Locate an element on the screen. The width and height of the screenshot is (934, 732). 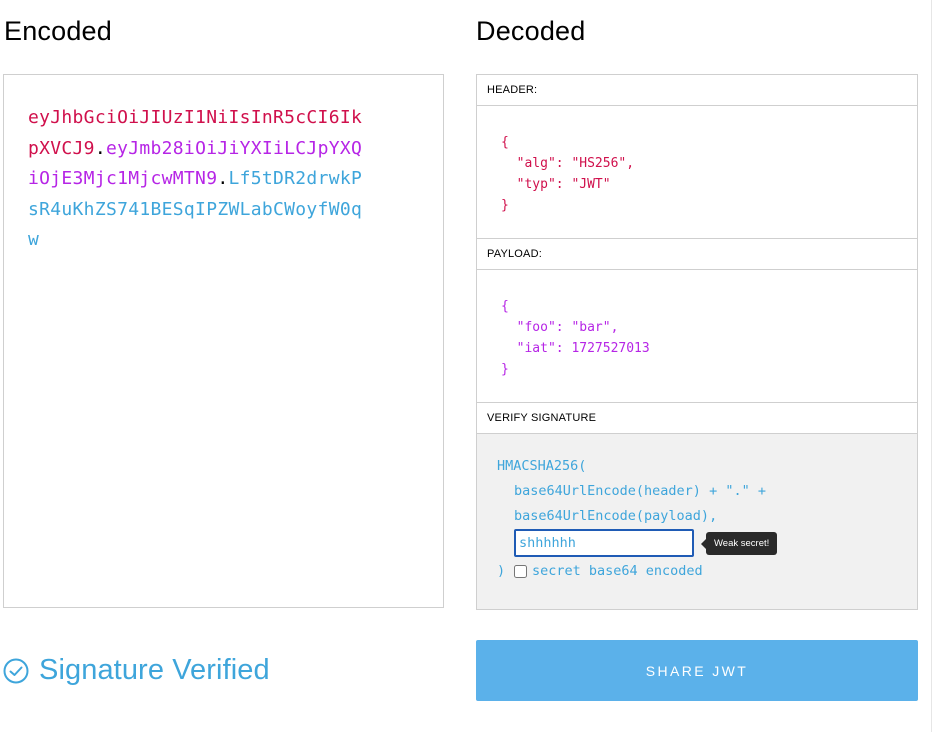
payload-json-open: { is located at coordinates (505, 306).